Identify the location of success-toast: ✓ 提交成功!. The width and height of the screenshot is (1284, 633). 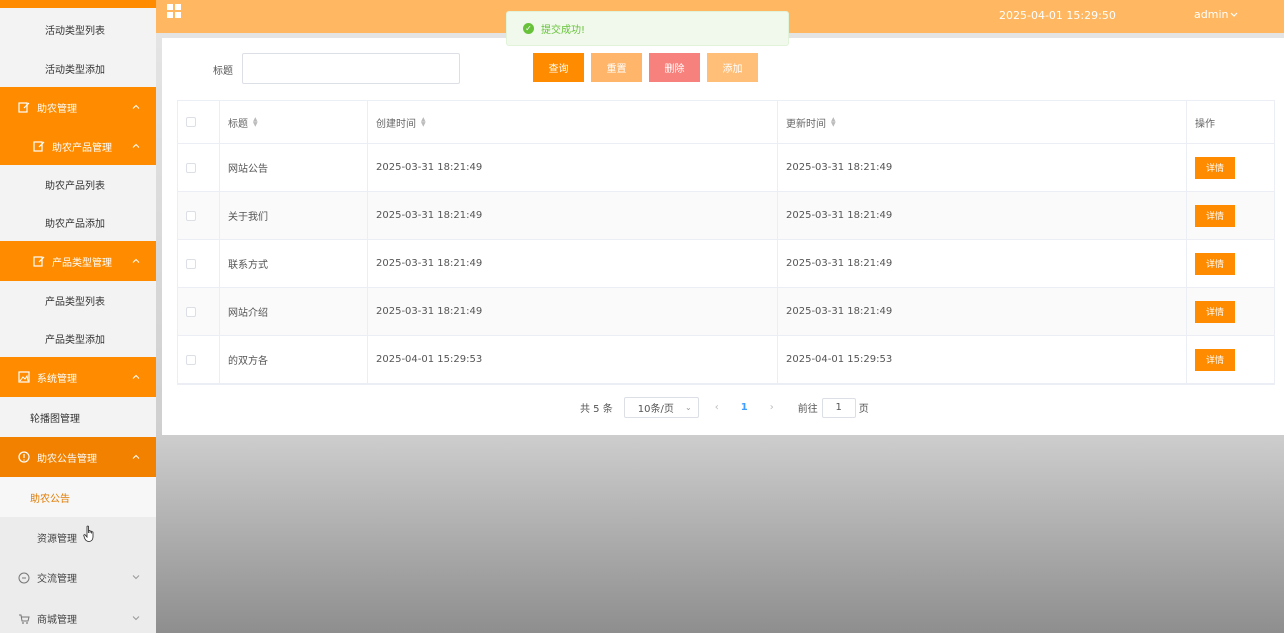
(647, 28).